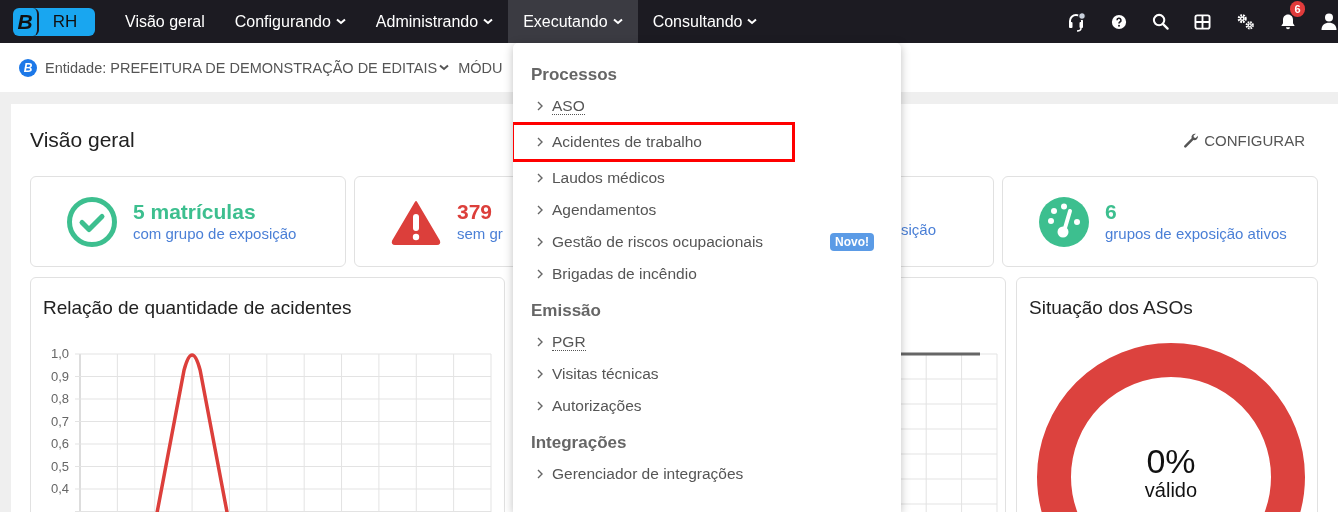  I want to click on stat-value: 6, so click(1111, 211).